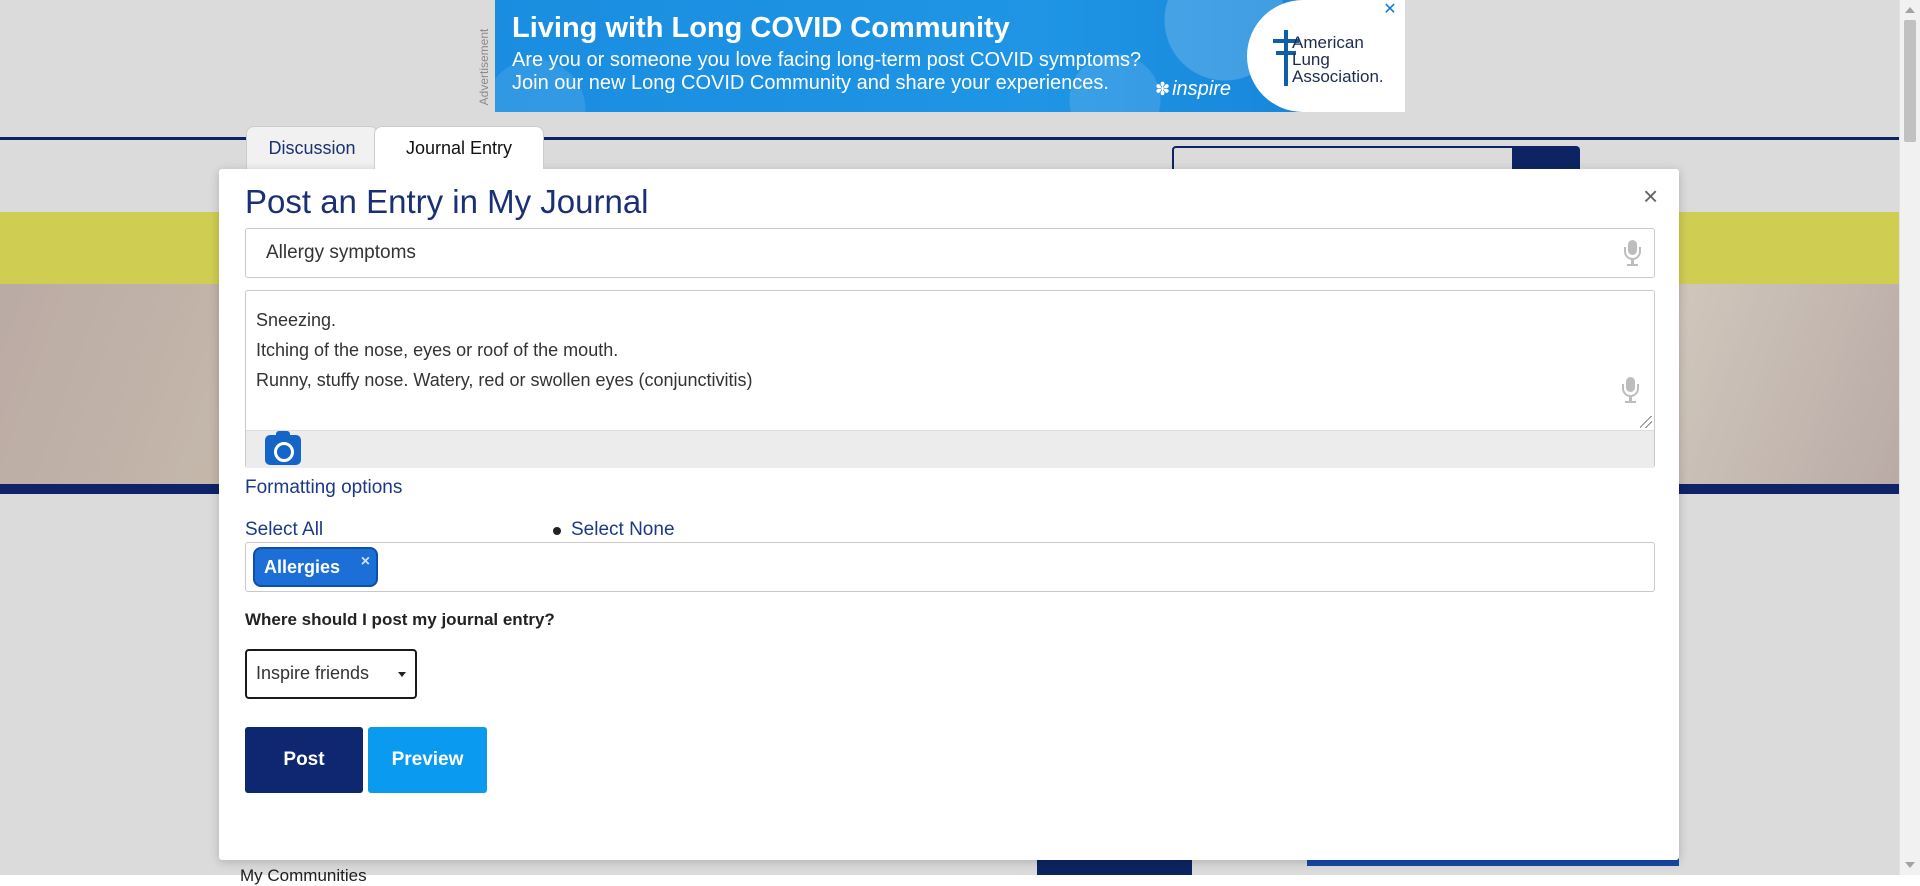  I want to click on audience-select-value: Inspire friends, so click(313, 673).